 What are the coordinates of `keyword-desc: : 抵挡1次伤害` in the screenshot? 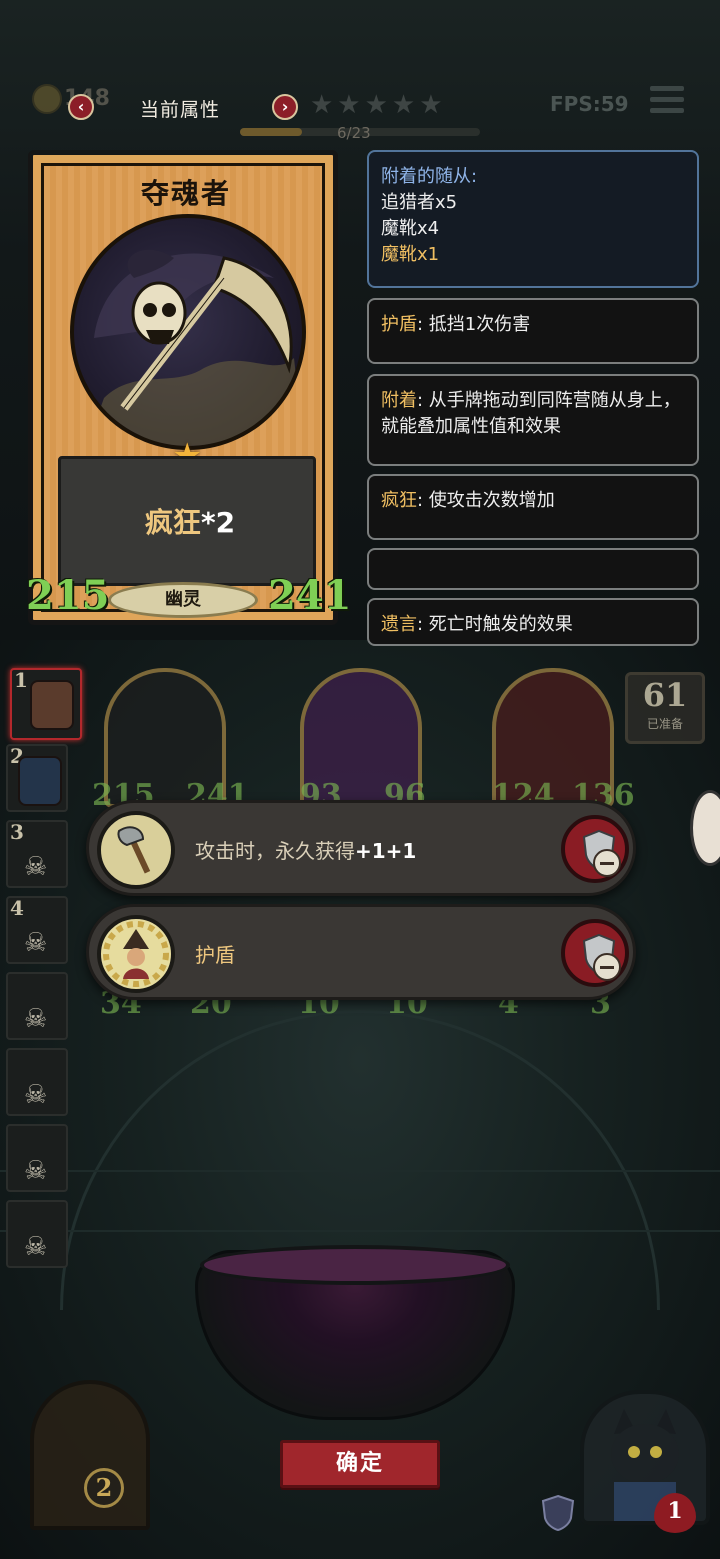 It's located at (474, 324).